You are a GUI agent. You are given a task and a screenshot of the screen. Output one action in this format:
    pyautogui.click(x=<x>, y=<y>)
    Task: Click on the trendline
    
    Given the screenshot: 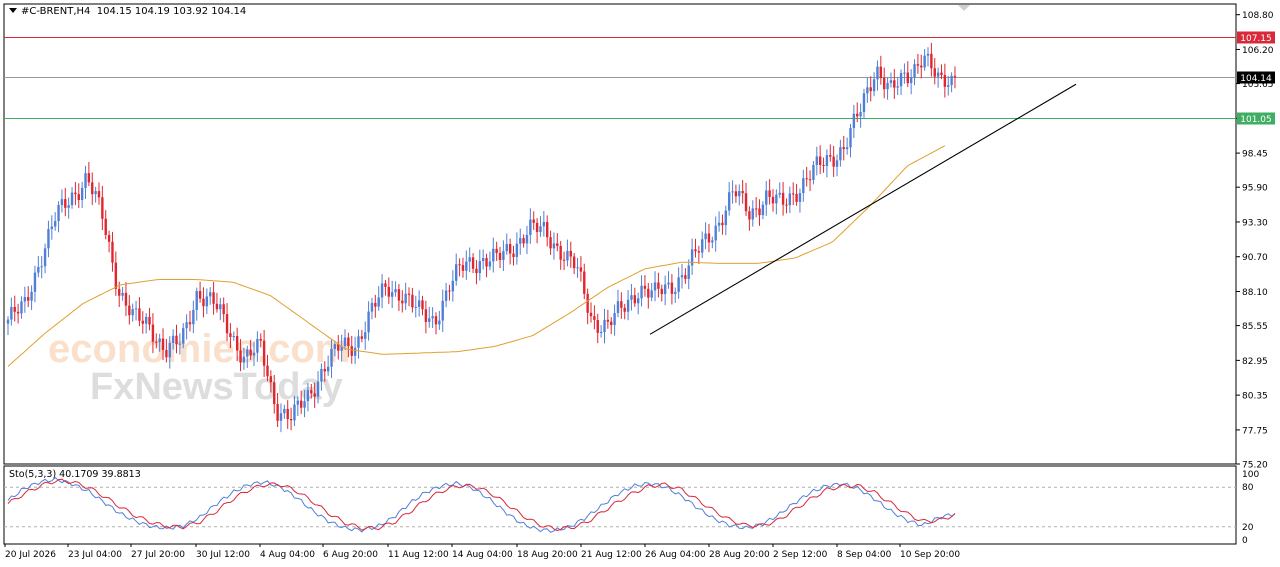 What is the action you would take?
    pyautogui.click(x=863, y=209)
    